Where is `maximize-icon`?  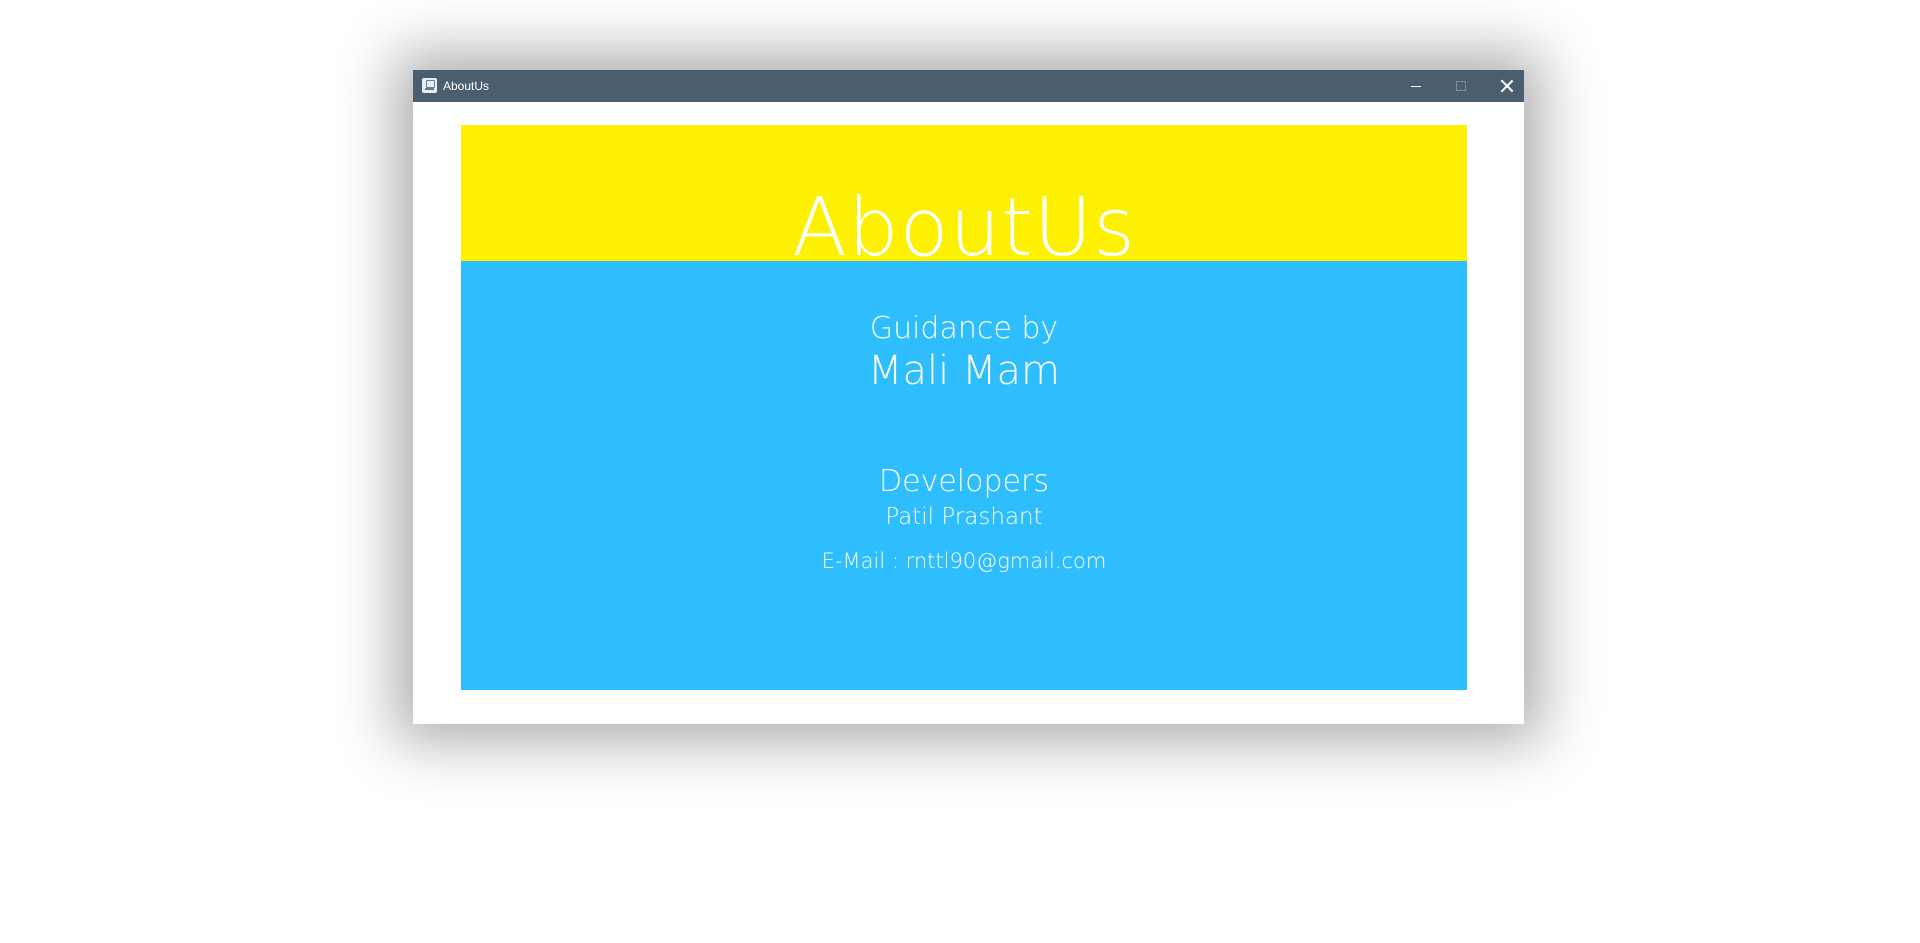 maximize-icon is located at coordinates (1461, 86).